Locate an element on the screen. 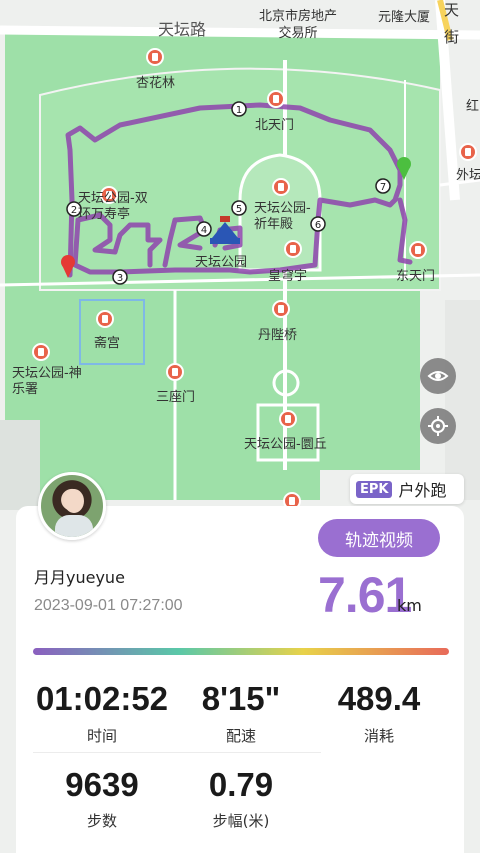 Image resolution: width=480 pixels, height=853 pixels. epk-logo: EPK is located at coordinates (374, 489).